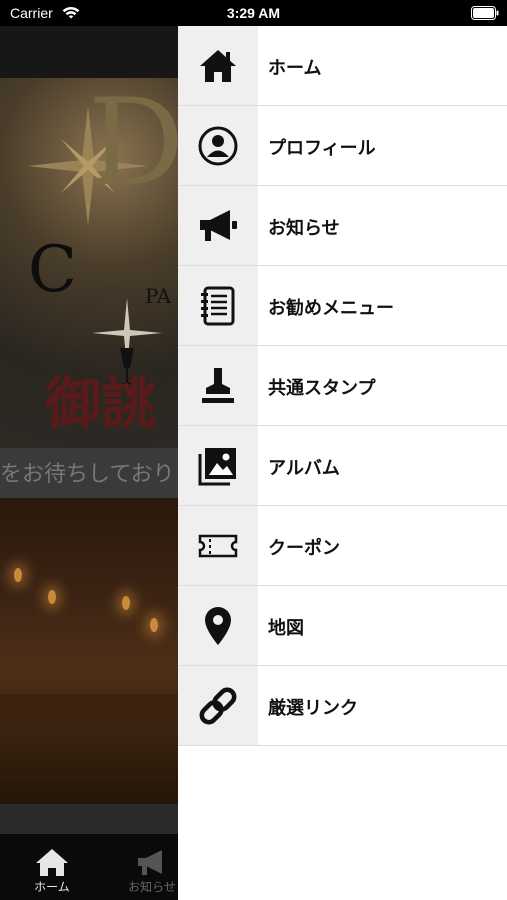 The image size is (507, 900). What do you see at coordinates (101, 404) in the screenshot?
I see `banner-kanji: 御誂` at bounding box center [101, 404].